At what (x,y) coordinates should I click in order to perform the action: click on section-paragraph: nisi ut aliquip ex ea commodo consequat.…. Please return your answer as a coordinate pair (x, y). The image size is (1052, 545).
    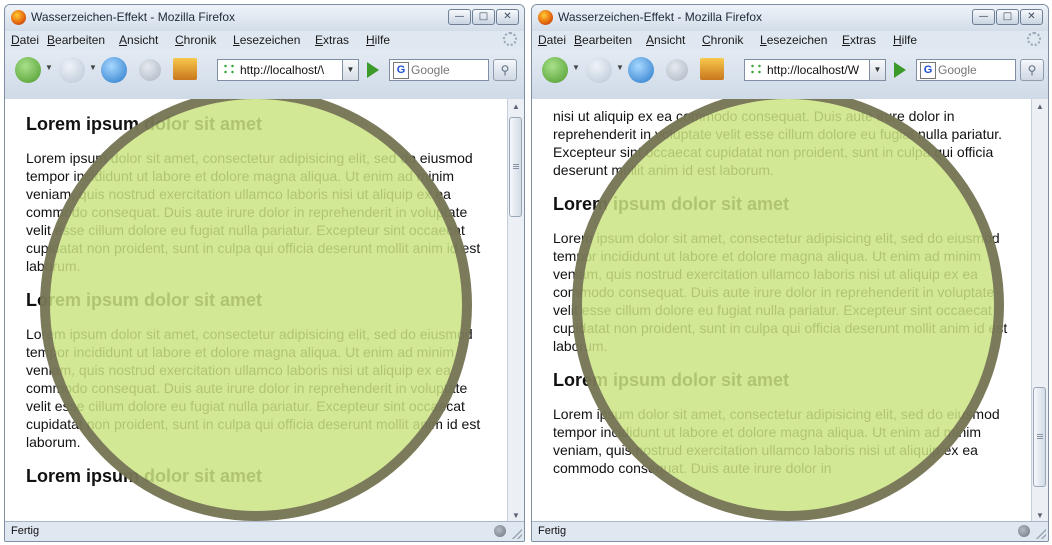
    Looking at the image, I should click on (778, 143).